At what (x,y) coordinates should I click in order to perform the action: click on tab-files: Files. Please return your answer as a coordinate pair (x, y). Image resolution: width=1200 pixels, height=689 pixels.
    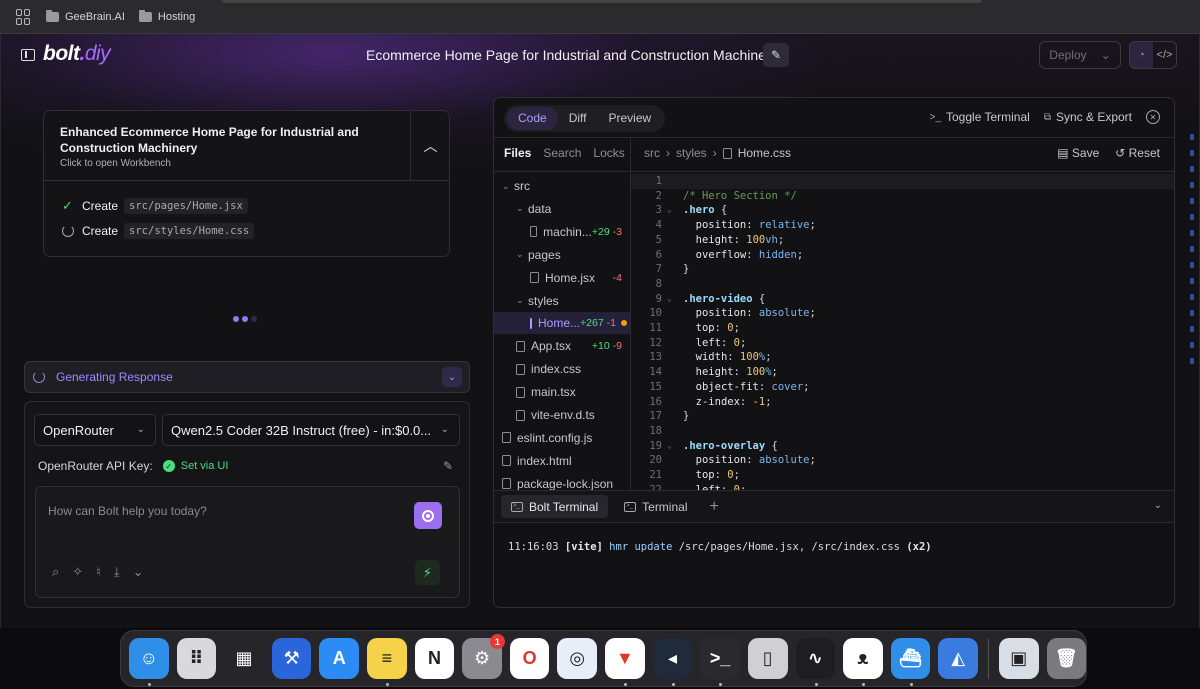
    Looking at the image, I should click on (517, 153).